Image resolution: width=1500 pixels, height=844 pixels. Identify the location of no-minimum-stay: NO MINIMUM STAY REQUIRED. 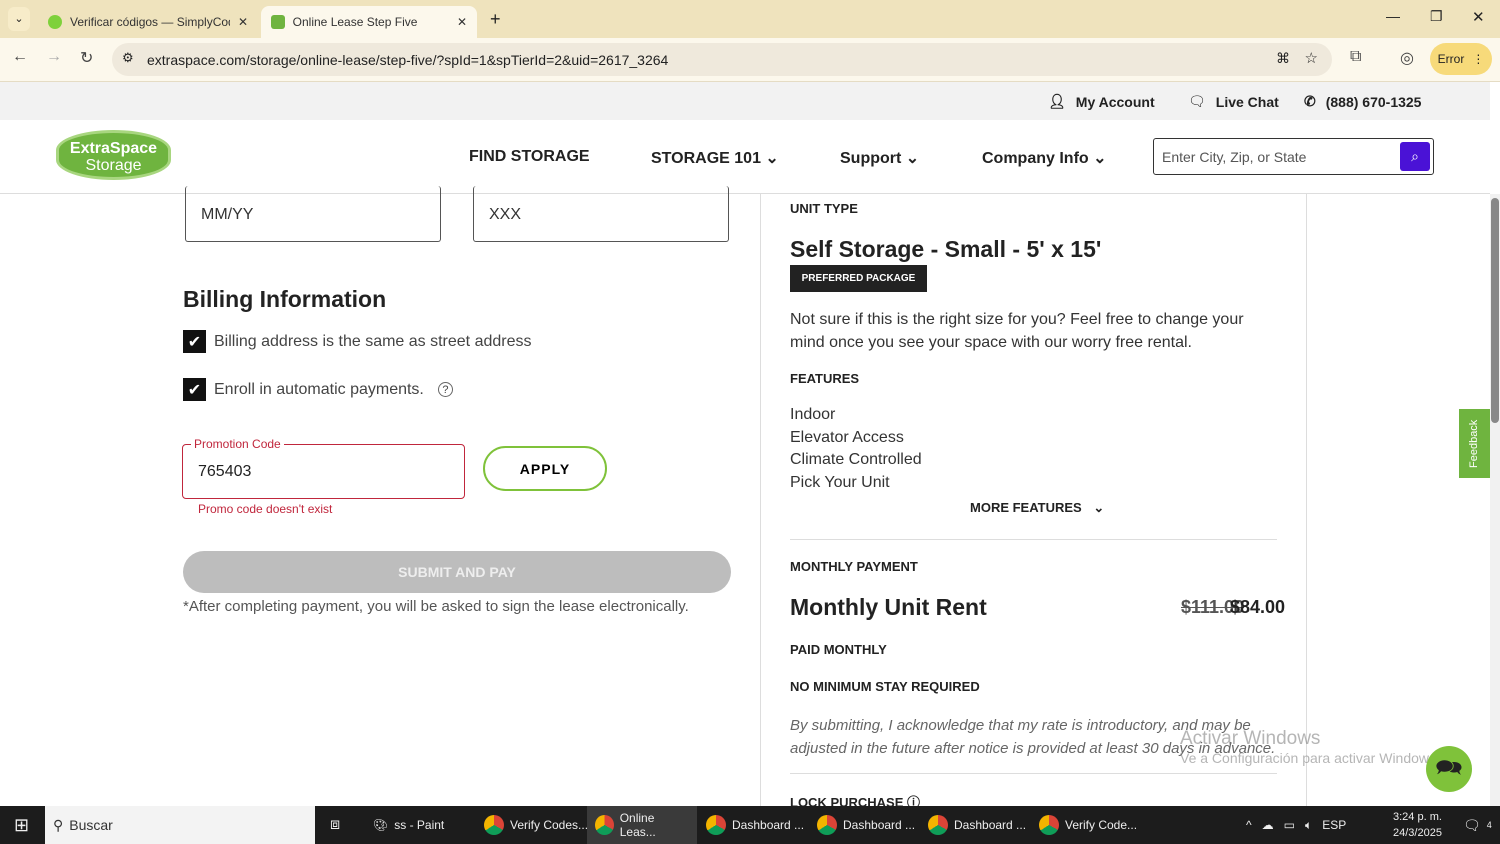
(885, 686).